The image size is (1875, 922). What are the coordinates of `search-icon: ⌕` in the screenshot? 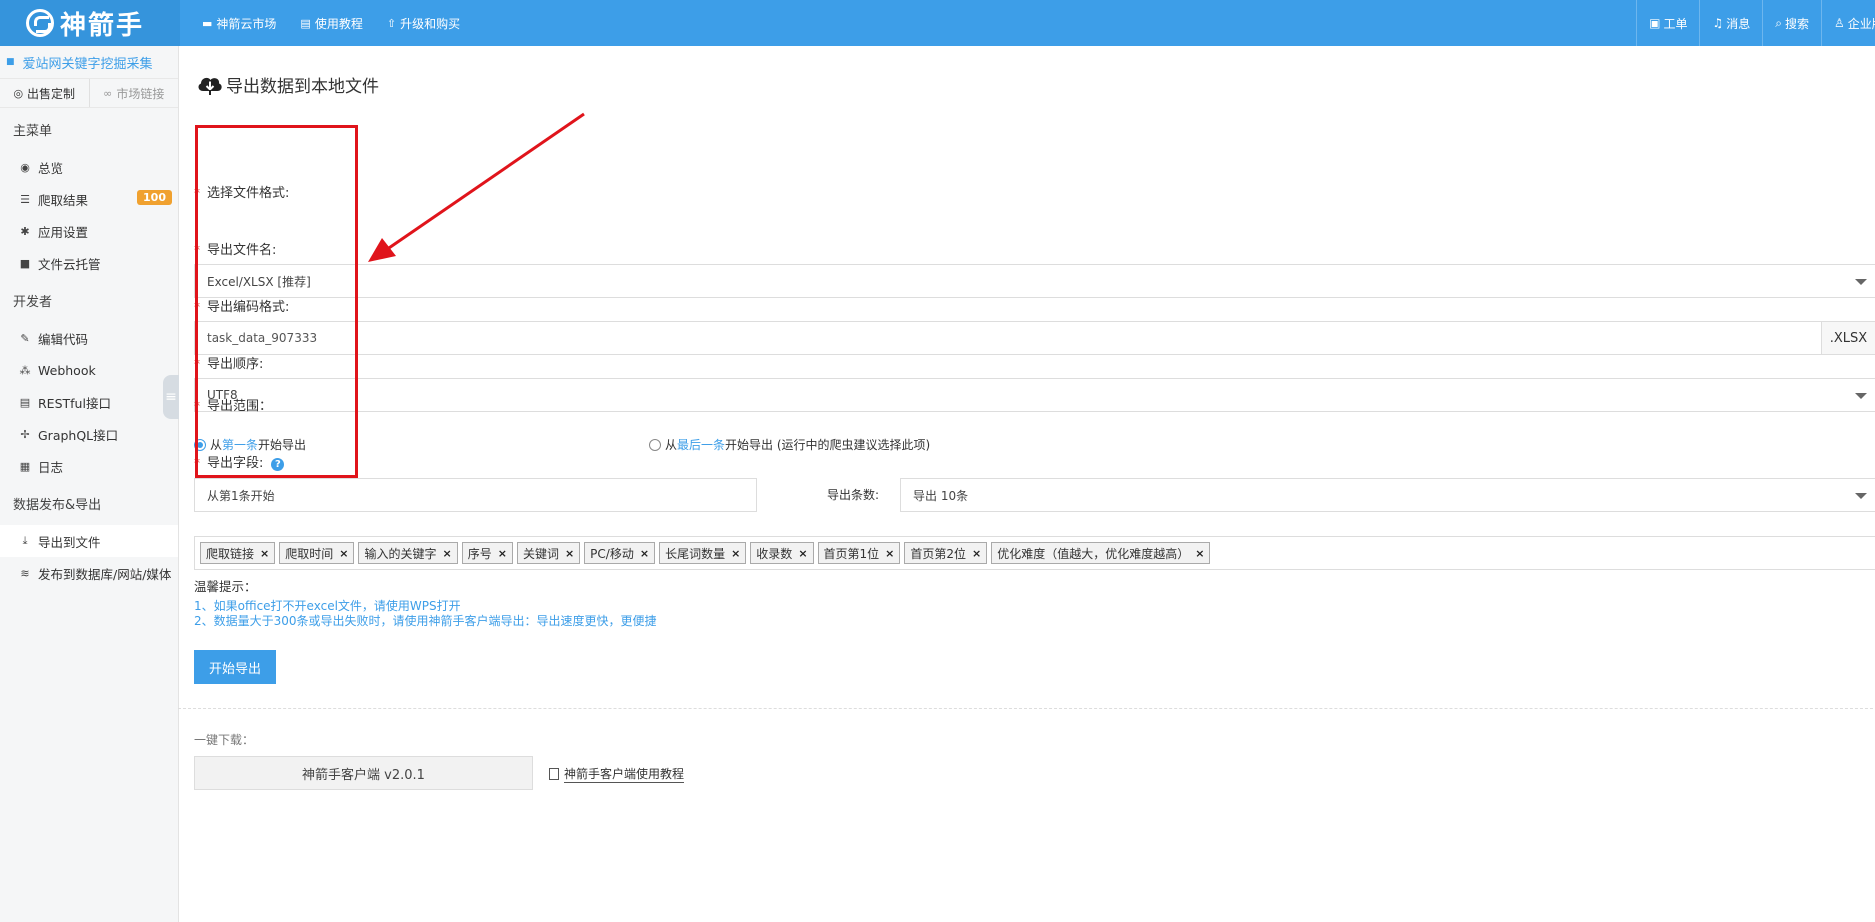 It's located at (1778, 22).